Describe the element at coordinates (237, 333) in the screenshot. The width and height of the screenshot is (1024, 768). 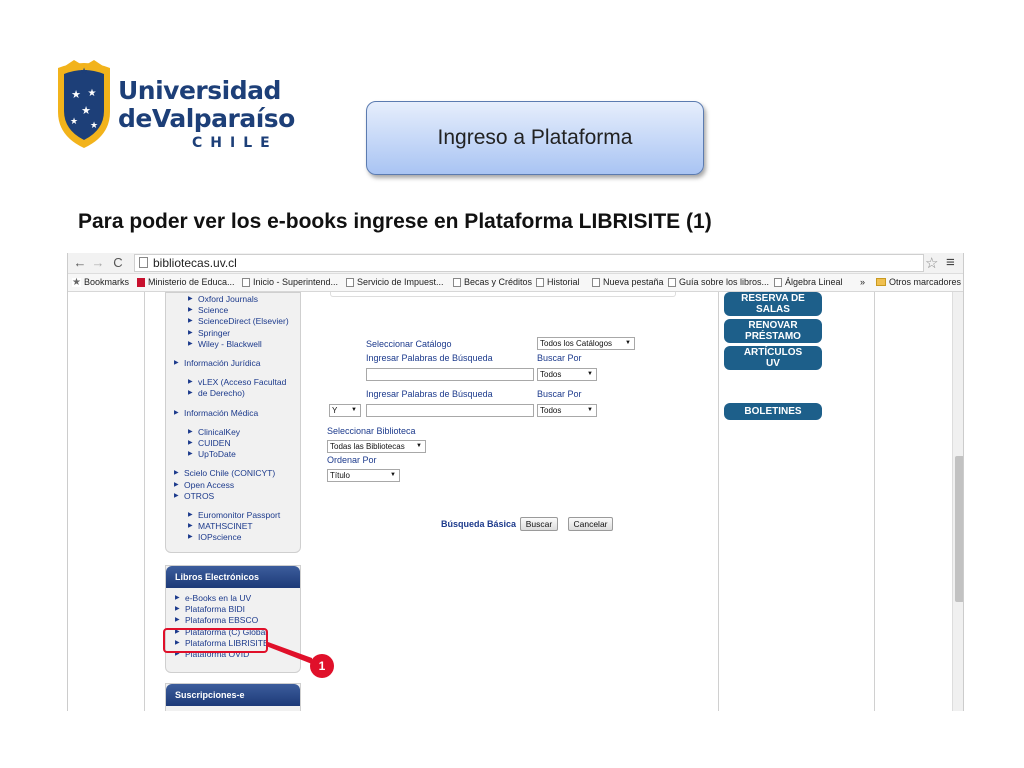
I see `list-item: Springer` at that location.